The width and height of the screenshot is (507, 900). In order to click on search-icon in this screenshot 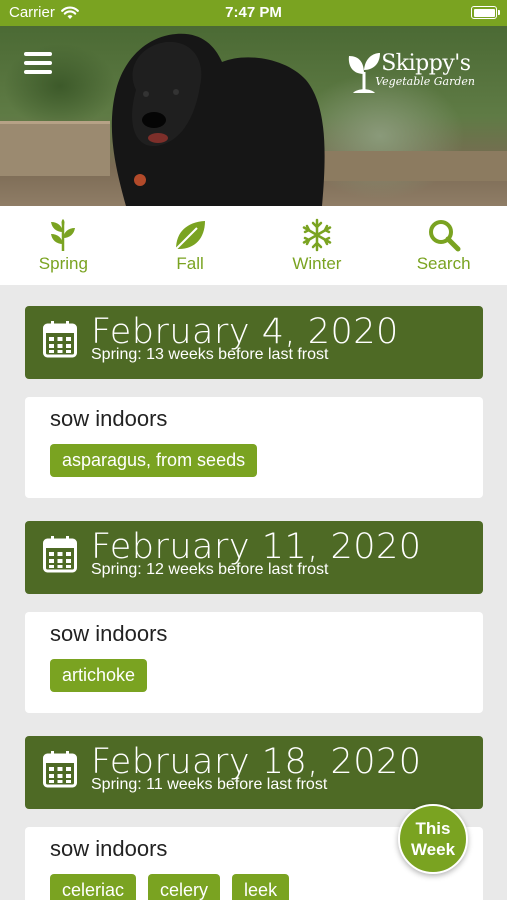, I will do `click(444, 236)`.